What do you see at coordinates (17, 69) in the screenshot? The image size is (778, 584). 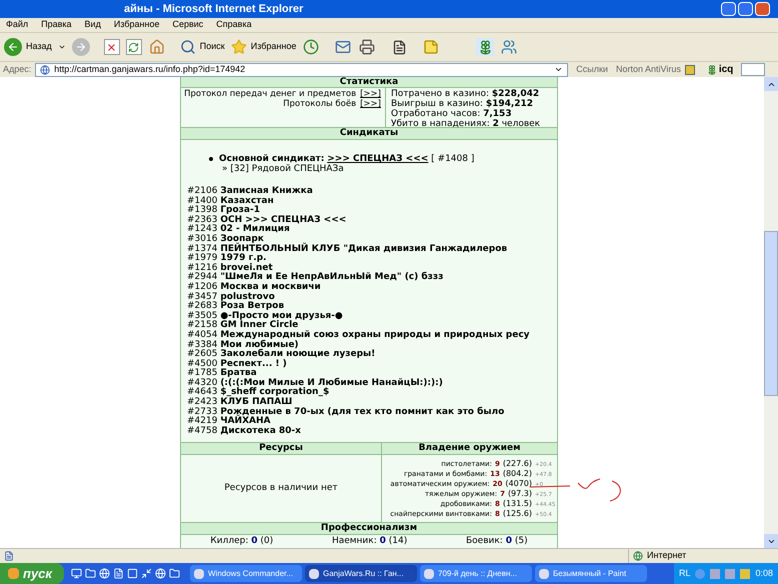 I see `address-label: Адрес:` at bounding box center [17, 69].